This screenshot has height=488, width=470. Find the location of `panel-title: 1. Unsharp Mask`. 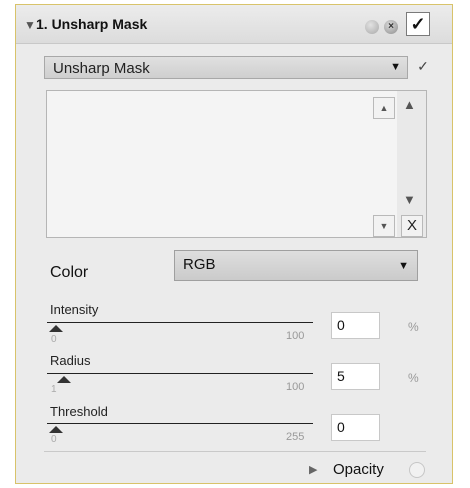

panel-title: 1. Unsharp Mask is located at coordinates (92, 24).